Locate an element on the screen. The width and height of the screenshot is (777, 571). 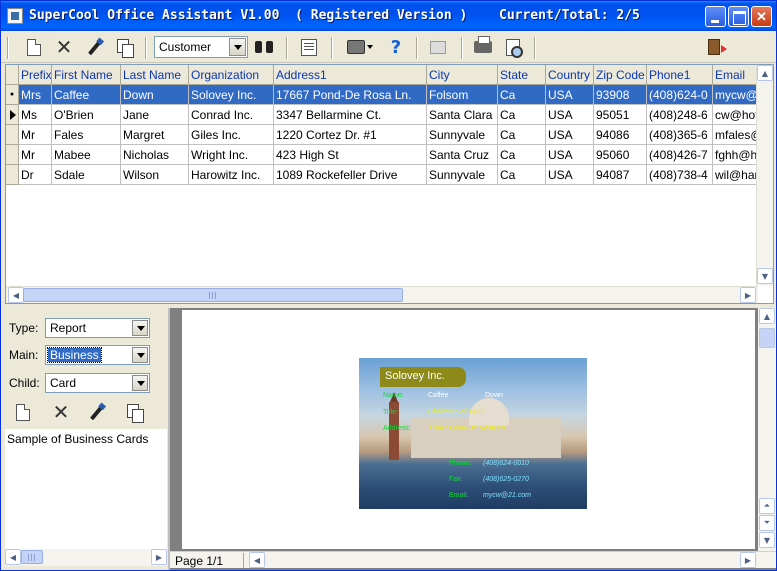
exit-button is located at coordinates (714, 47).